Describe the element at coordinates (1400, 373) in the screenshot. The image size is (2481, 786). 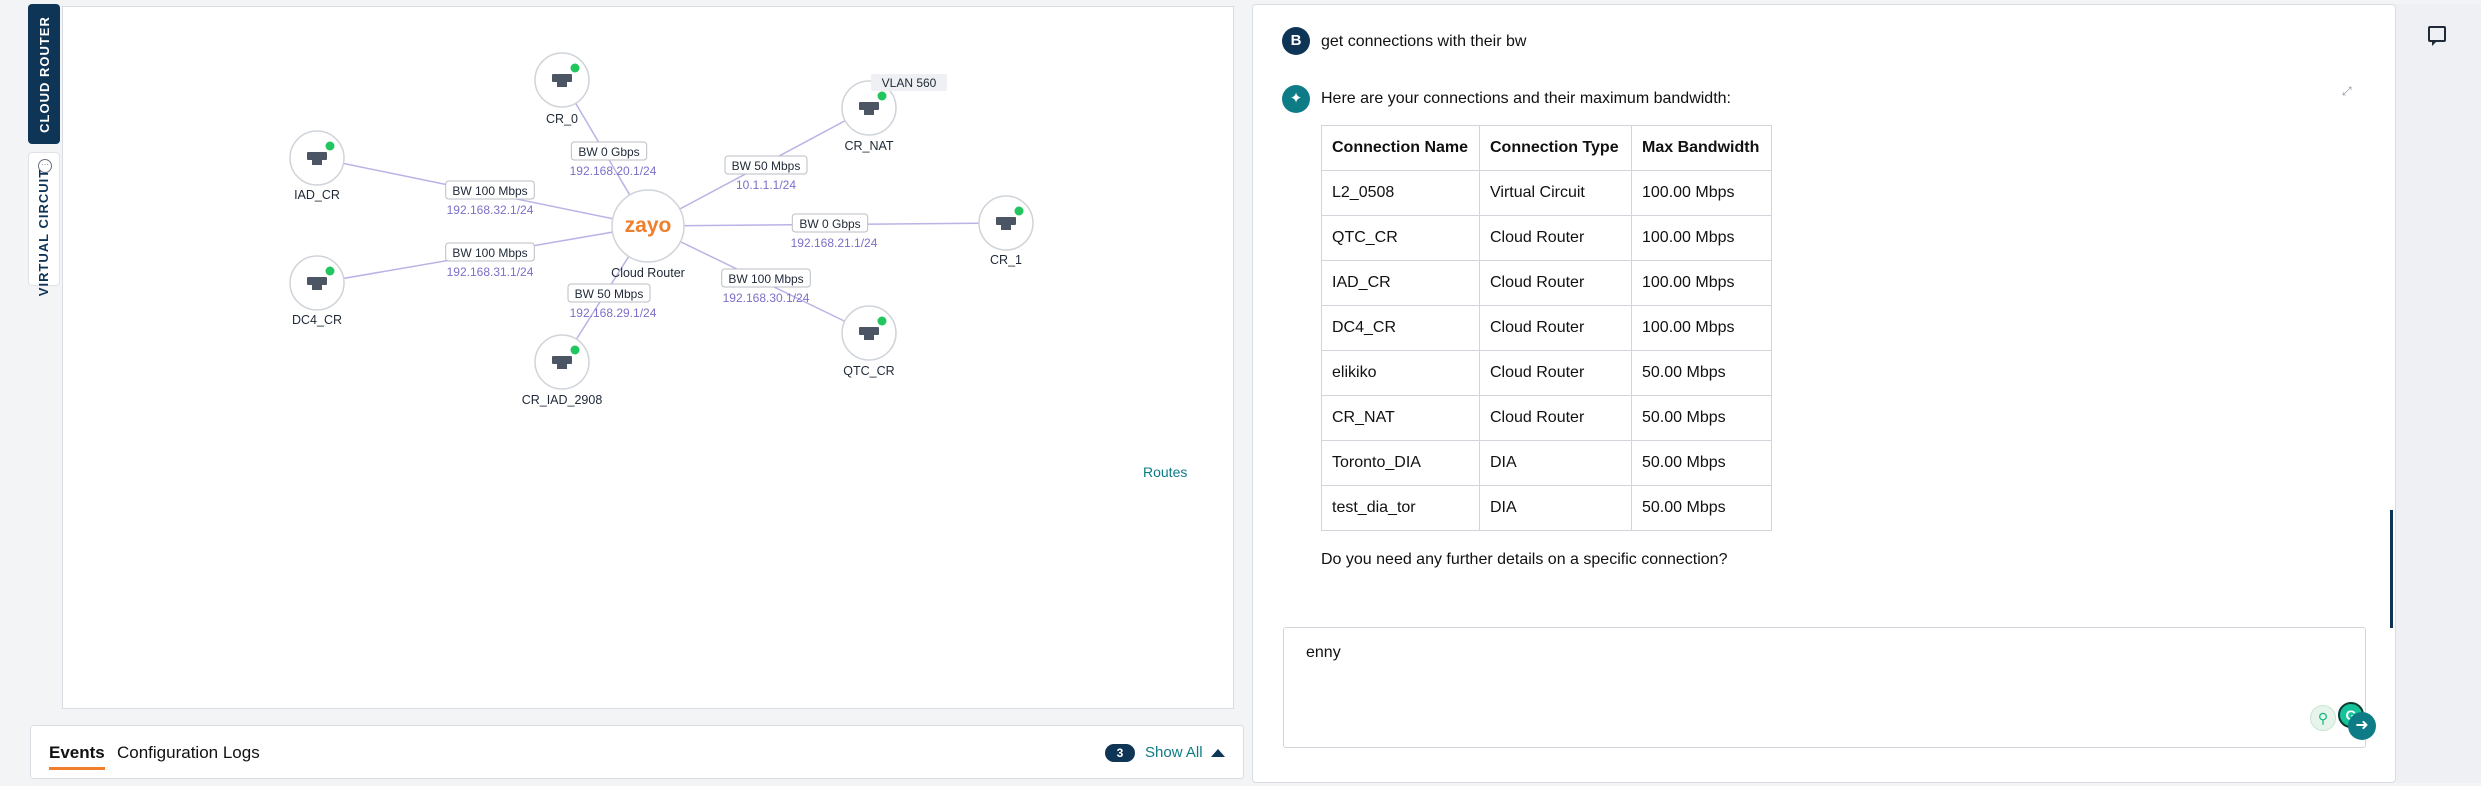
I see `table-cell: elikiko` at that location.